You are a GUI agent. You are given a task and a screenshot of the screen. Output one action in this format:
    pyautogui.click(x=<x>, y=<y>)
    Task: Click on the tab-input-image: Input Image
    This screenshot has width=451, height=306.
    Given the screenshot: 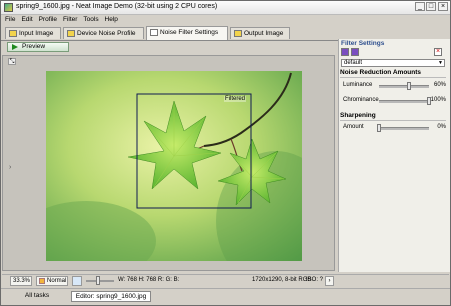 What is the action you would take?
    pyautogui.click(x=33, y=33)
    